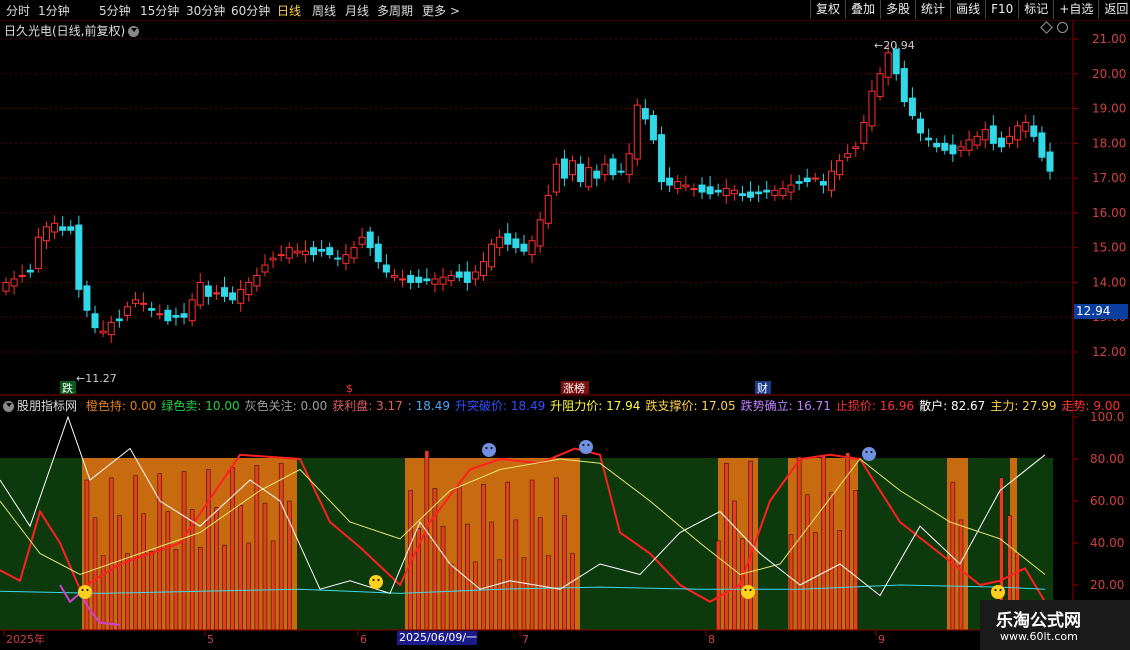  What do you see at coordinates (429, 406) in the screenshot?
I see `indicator-value-4: : 18.49` at bounding box center [429, 406].